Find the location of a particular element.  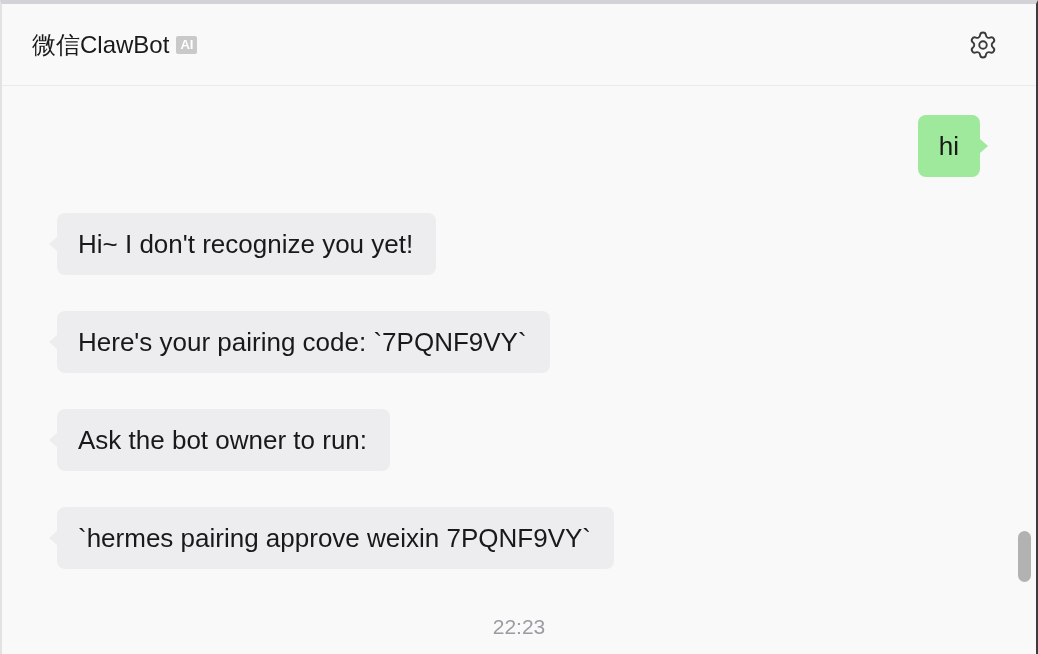

message-timestamp: 22:23 is located at coordinates (519, 627).